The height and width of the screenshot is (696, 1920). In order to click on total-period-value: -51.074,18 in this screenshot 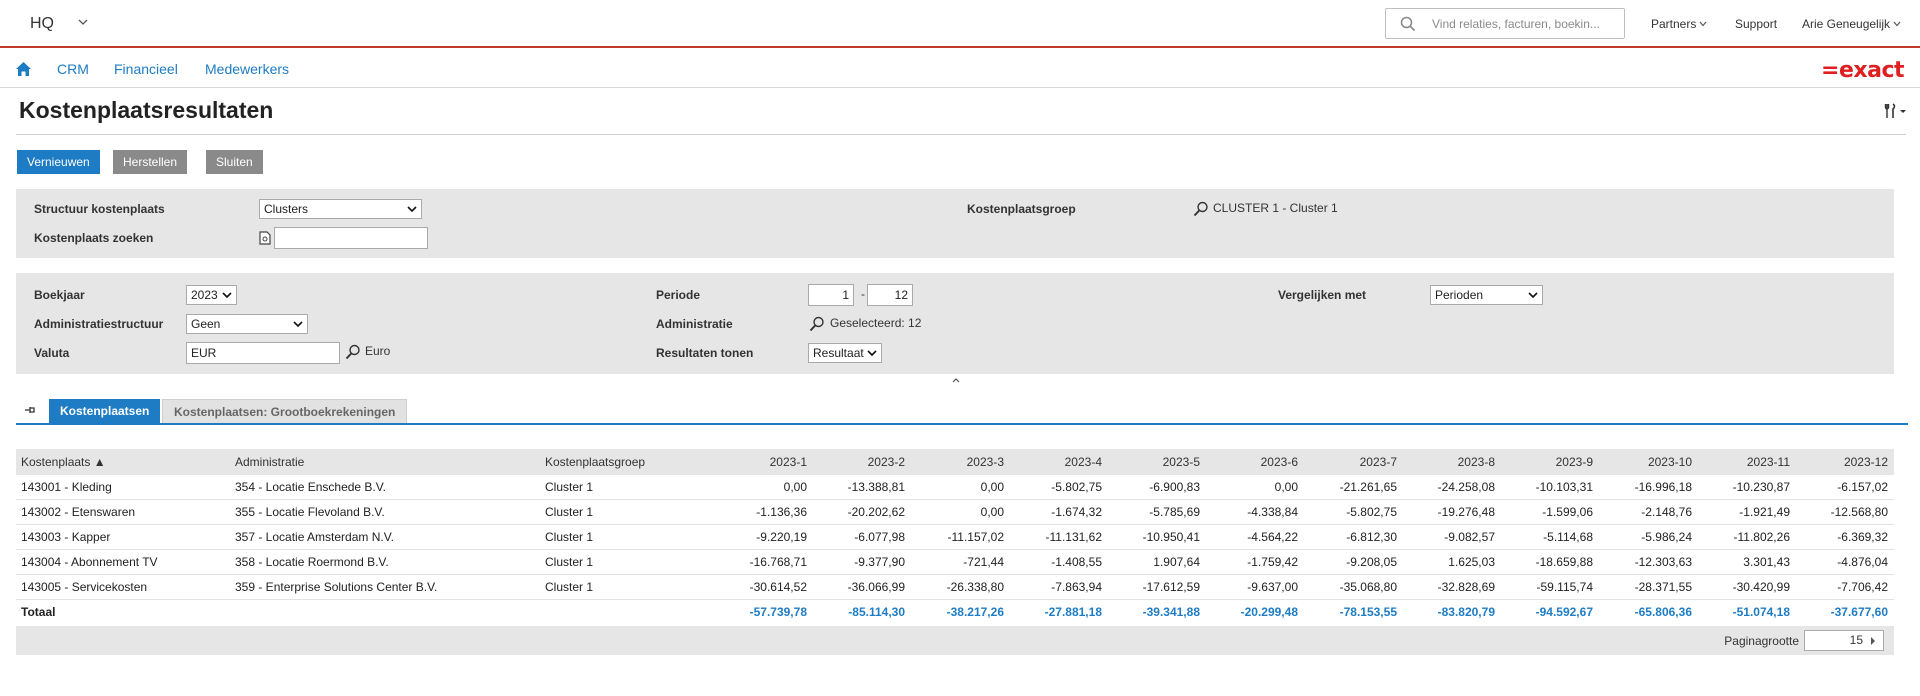, I will do `click(1750, 612)`.